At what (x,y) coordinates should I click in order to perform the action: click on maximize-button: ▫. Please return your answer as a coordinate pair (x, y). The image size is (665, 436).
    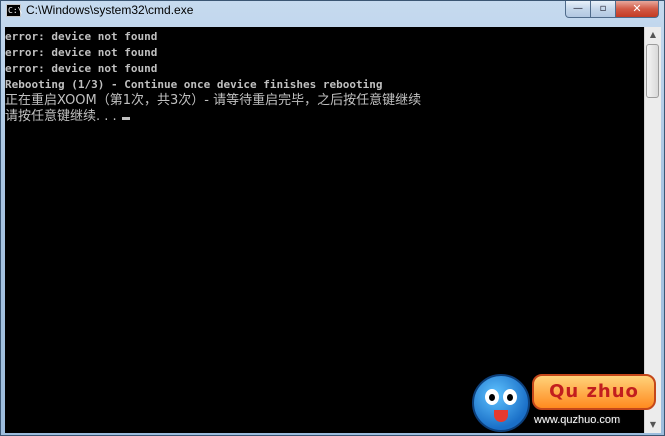
    Looking at the image, I should click on (603, 9).